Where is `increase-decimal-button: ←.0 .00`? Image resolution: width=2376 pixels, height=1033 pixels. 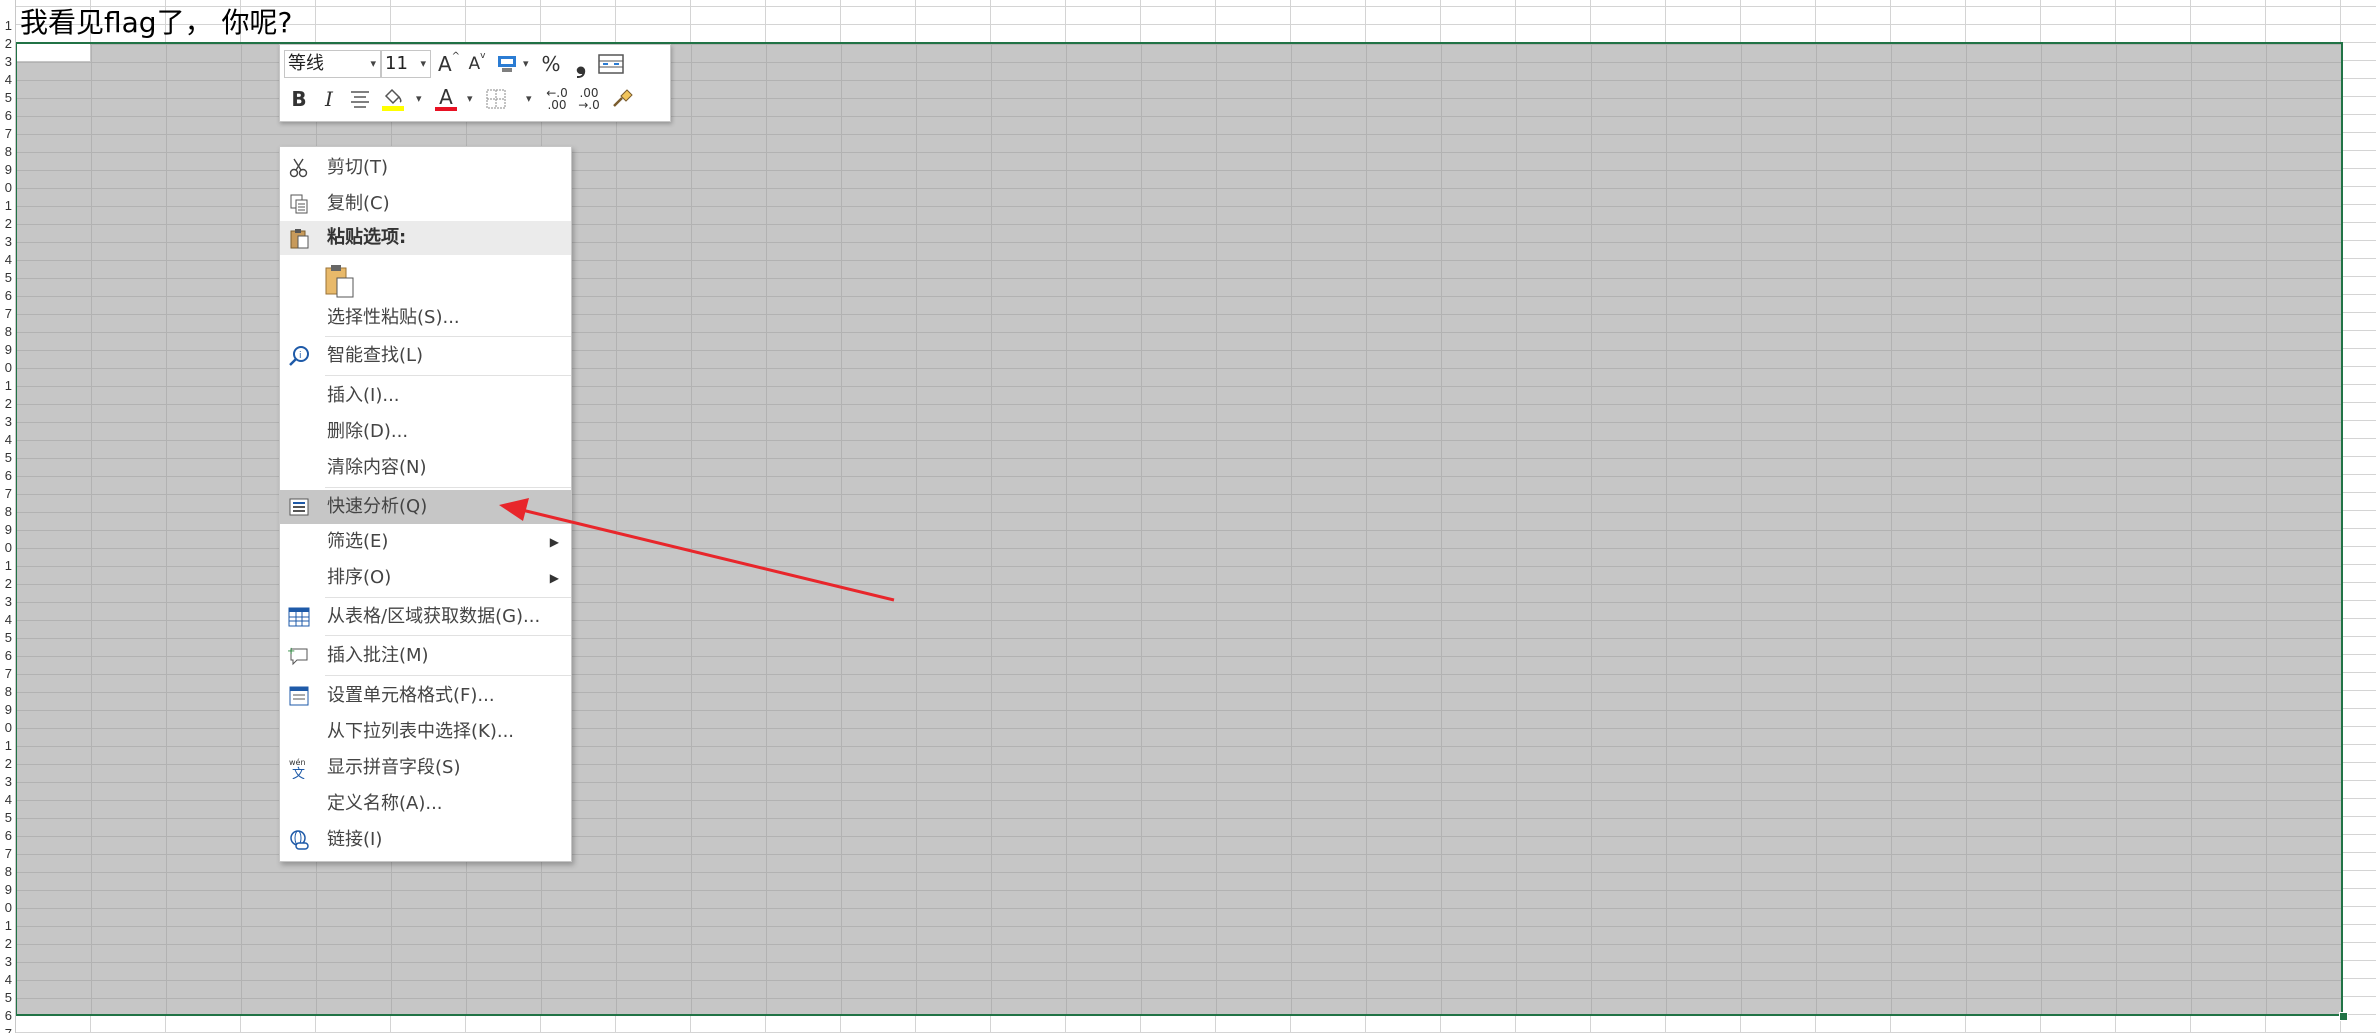 increase-decimal-button: ←.0 .00 is located at coordinates (557, 99).